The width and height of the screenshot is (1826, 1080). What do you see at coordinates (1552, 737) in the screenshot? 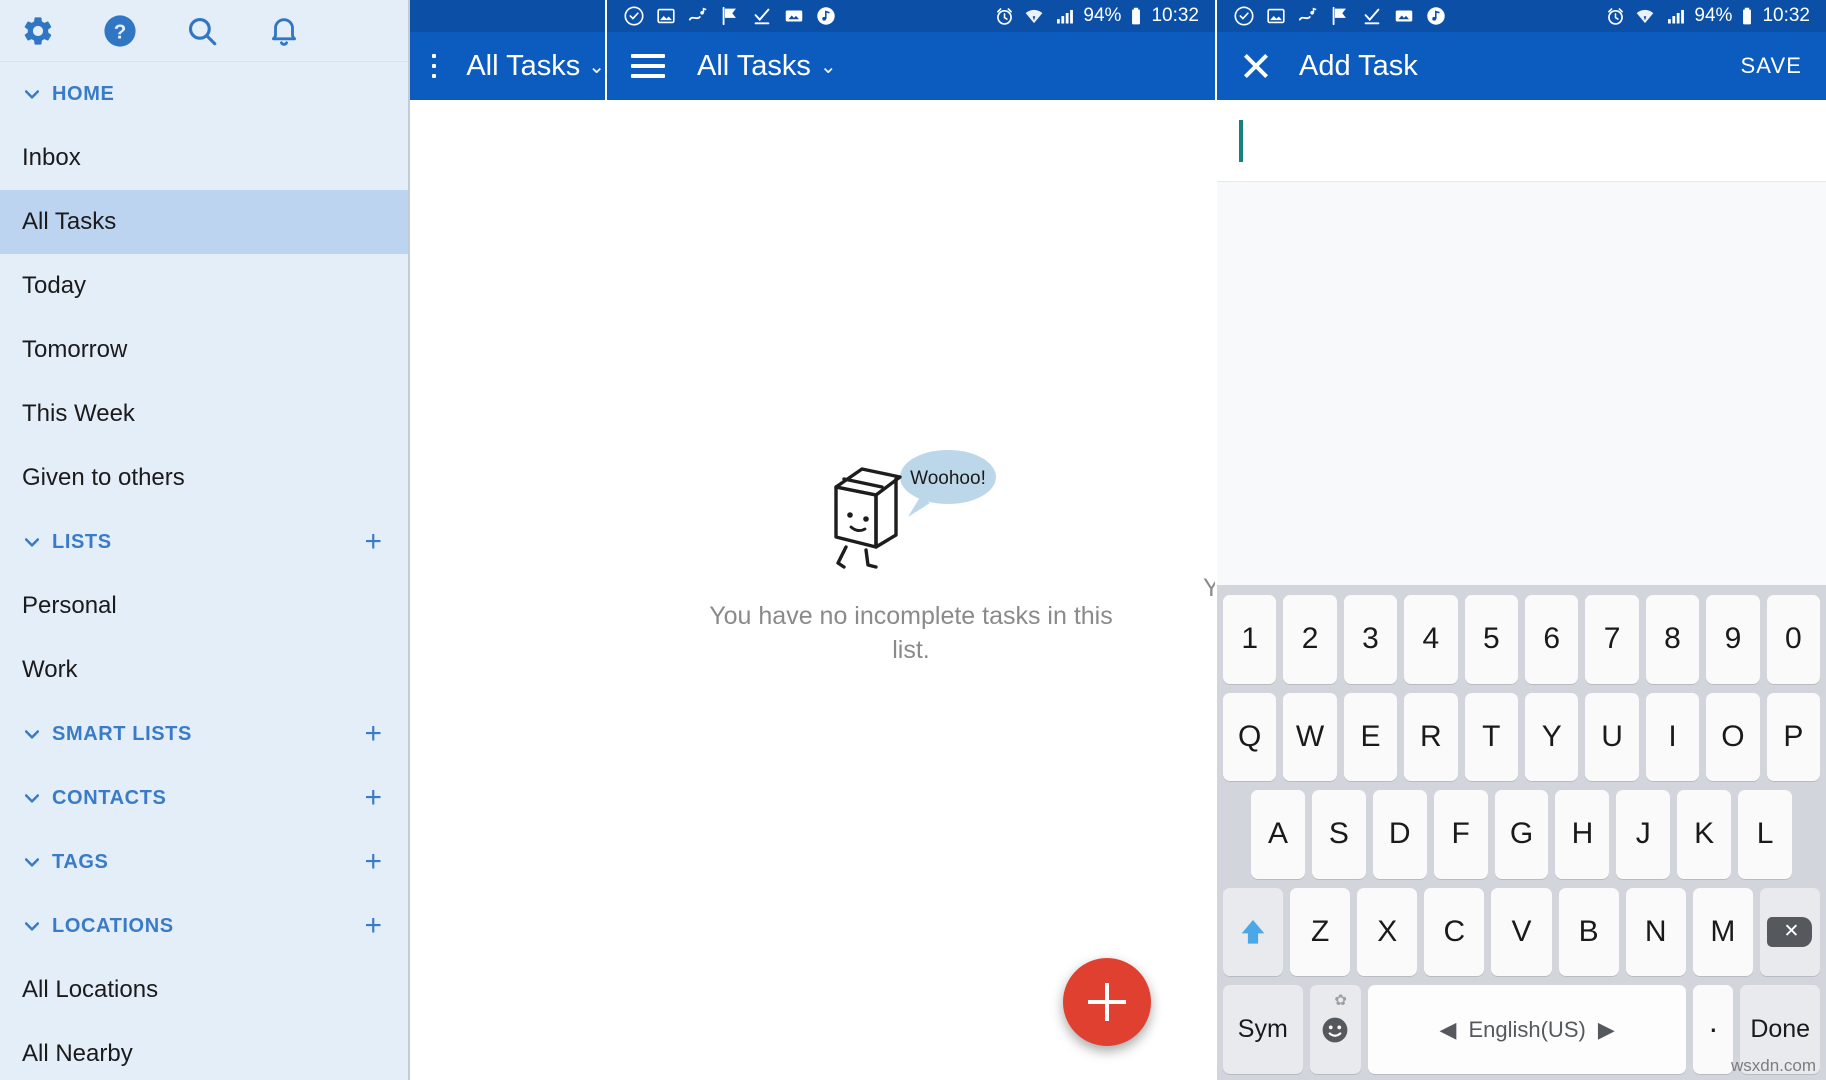
I see `key-y: Y` at bounding box center [1552, 737].